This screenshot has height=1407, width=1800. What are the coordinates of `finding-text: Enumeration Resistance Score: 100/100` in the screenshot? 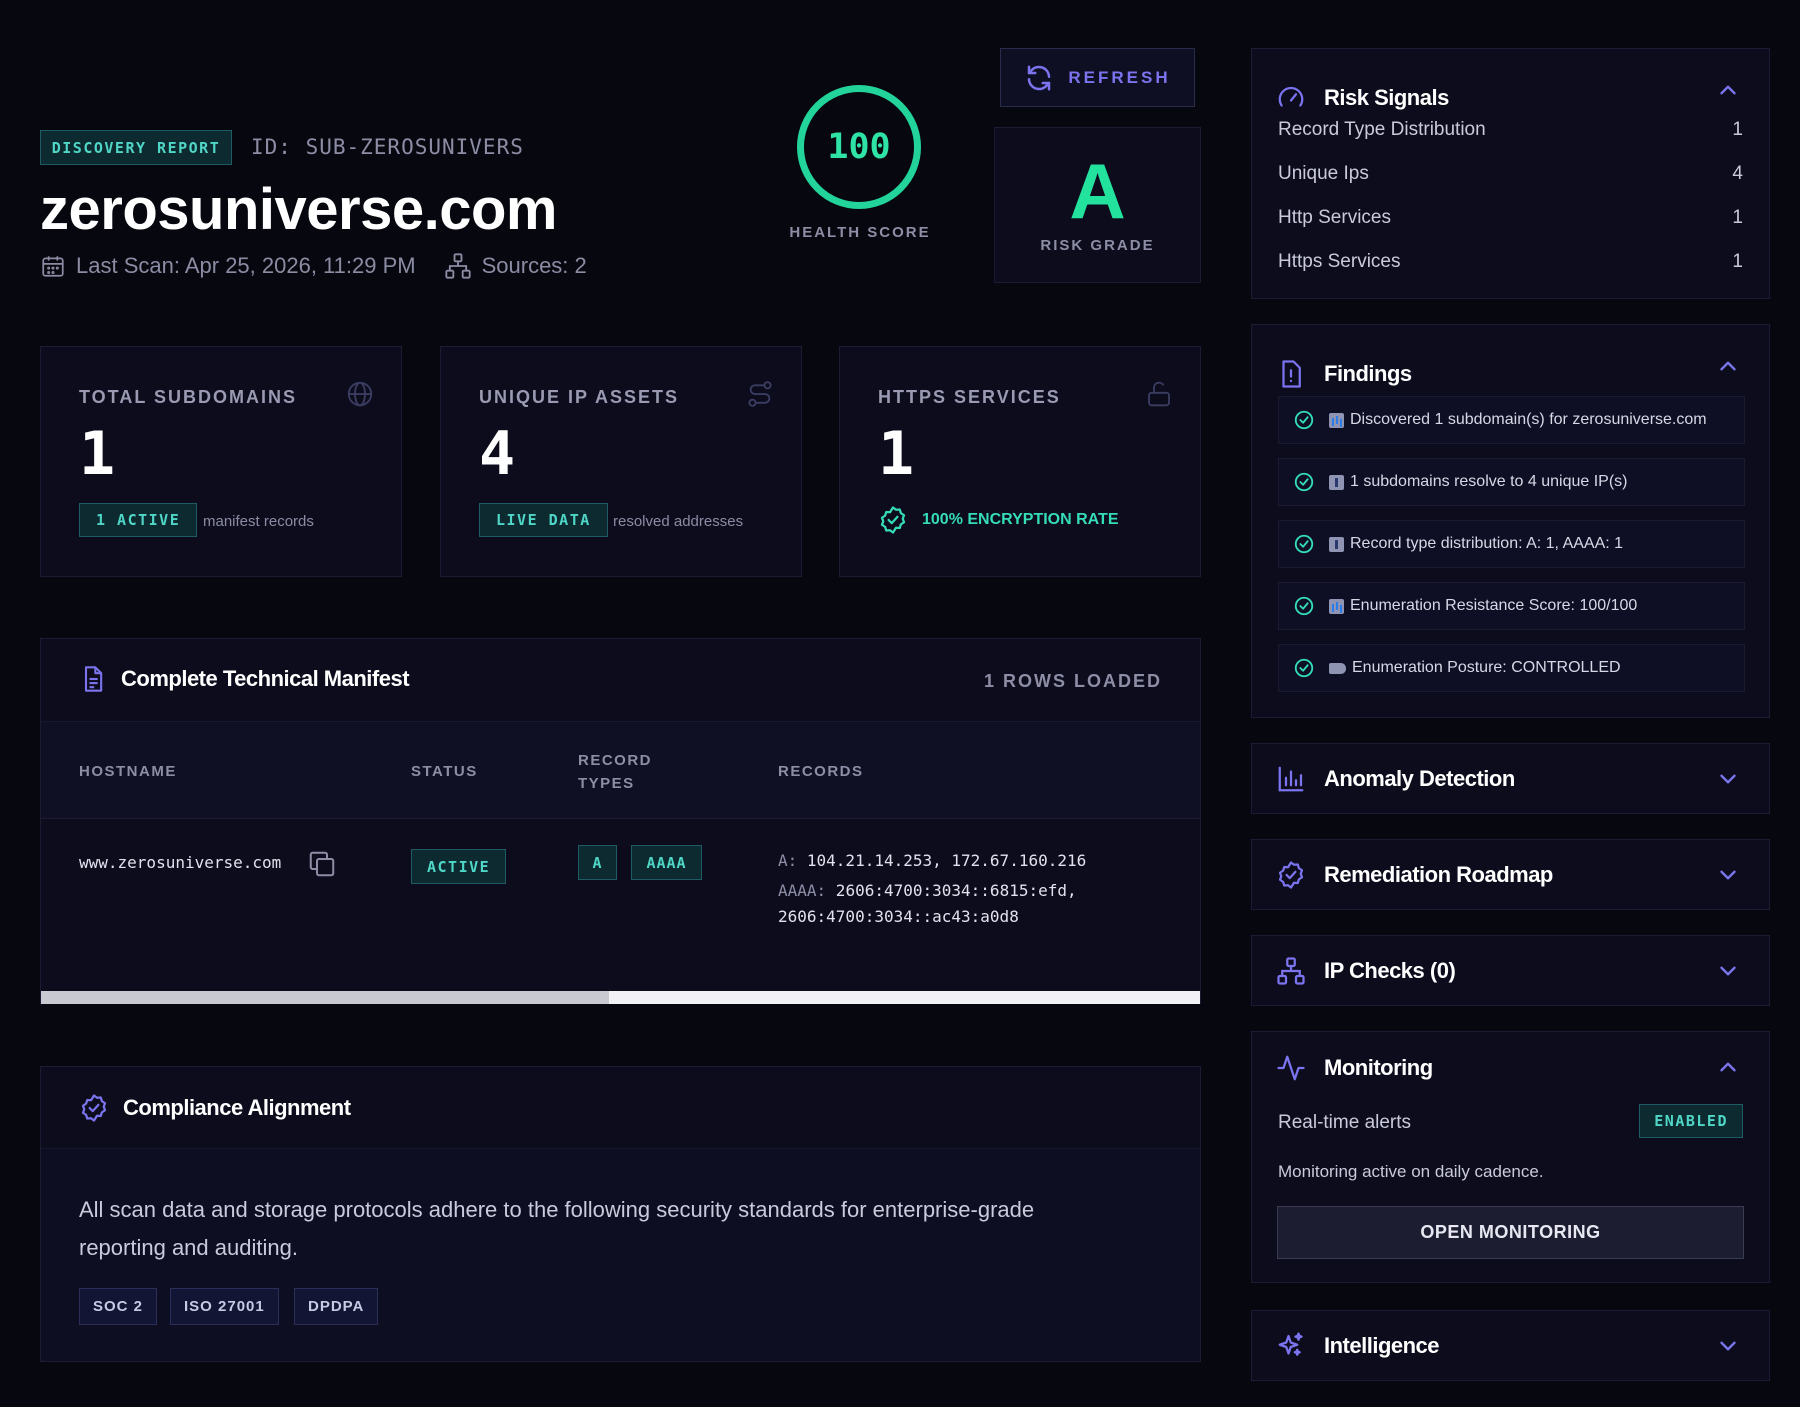 It's located at (1494, 605).